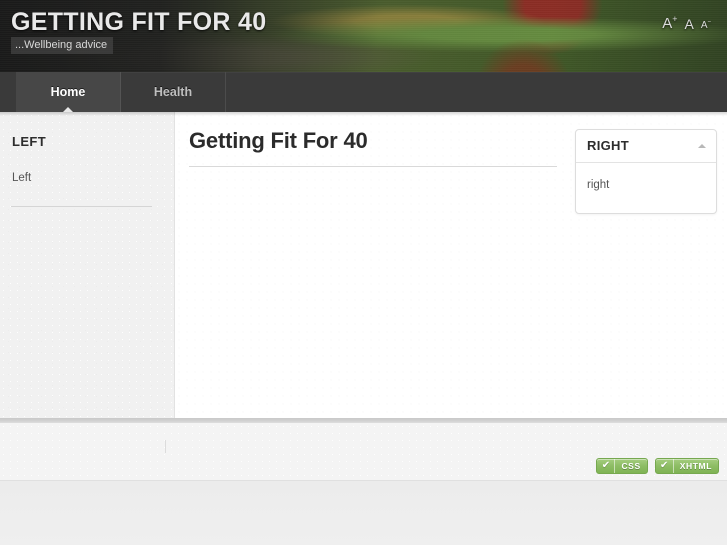  Describe the element at coordinates (631, 466) in the screenshot. I see `css-badge-label: CSS` at that location.